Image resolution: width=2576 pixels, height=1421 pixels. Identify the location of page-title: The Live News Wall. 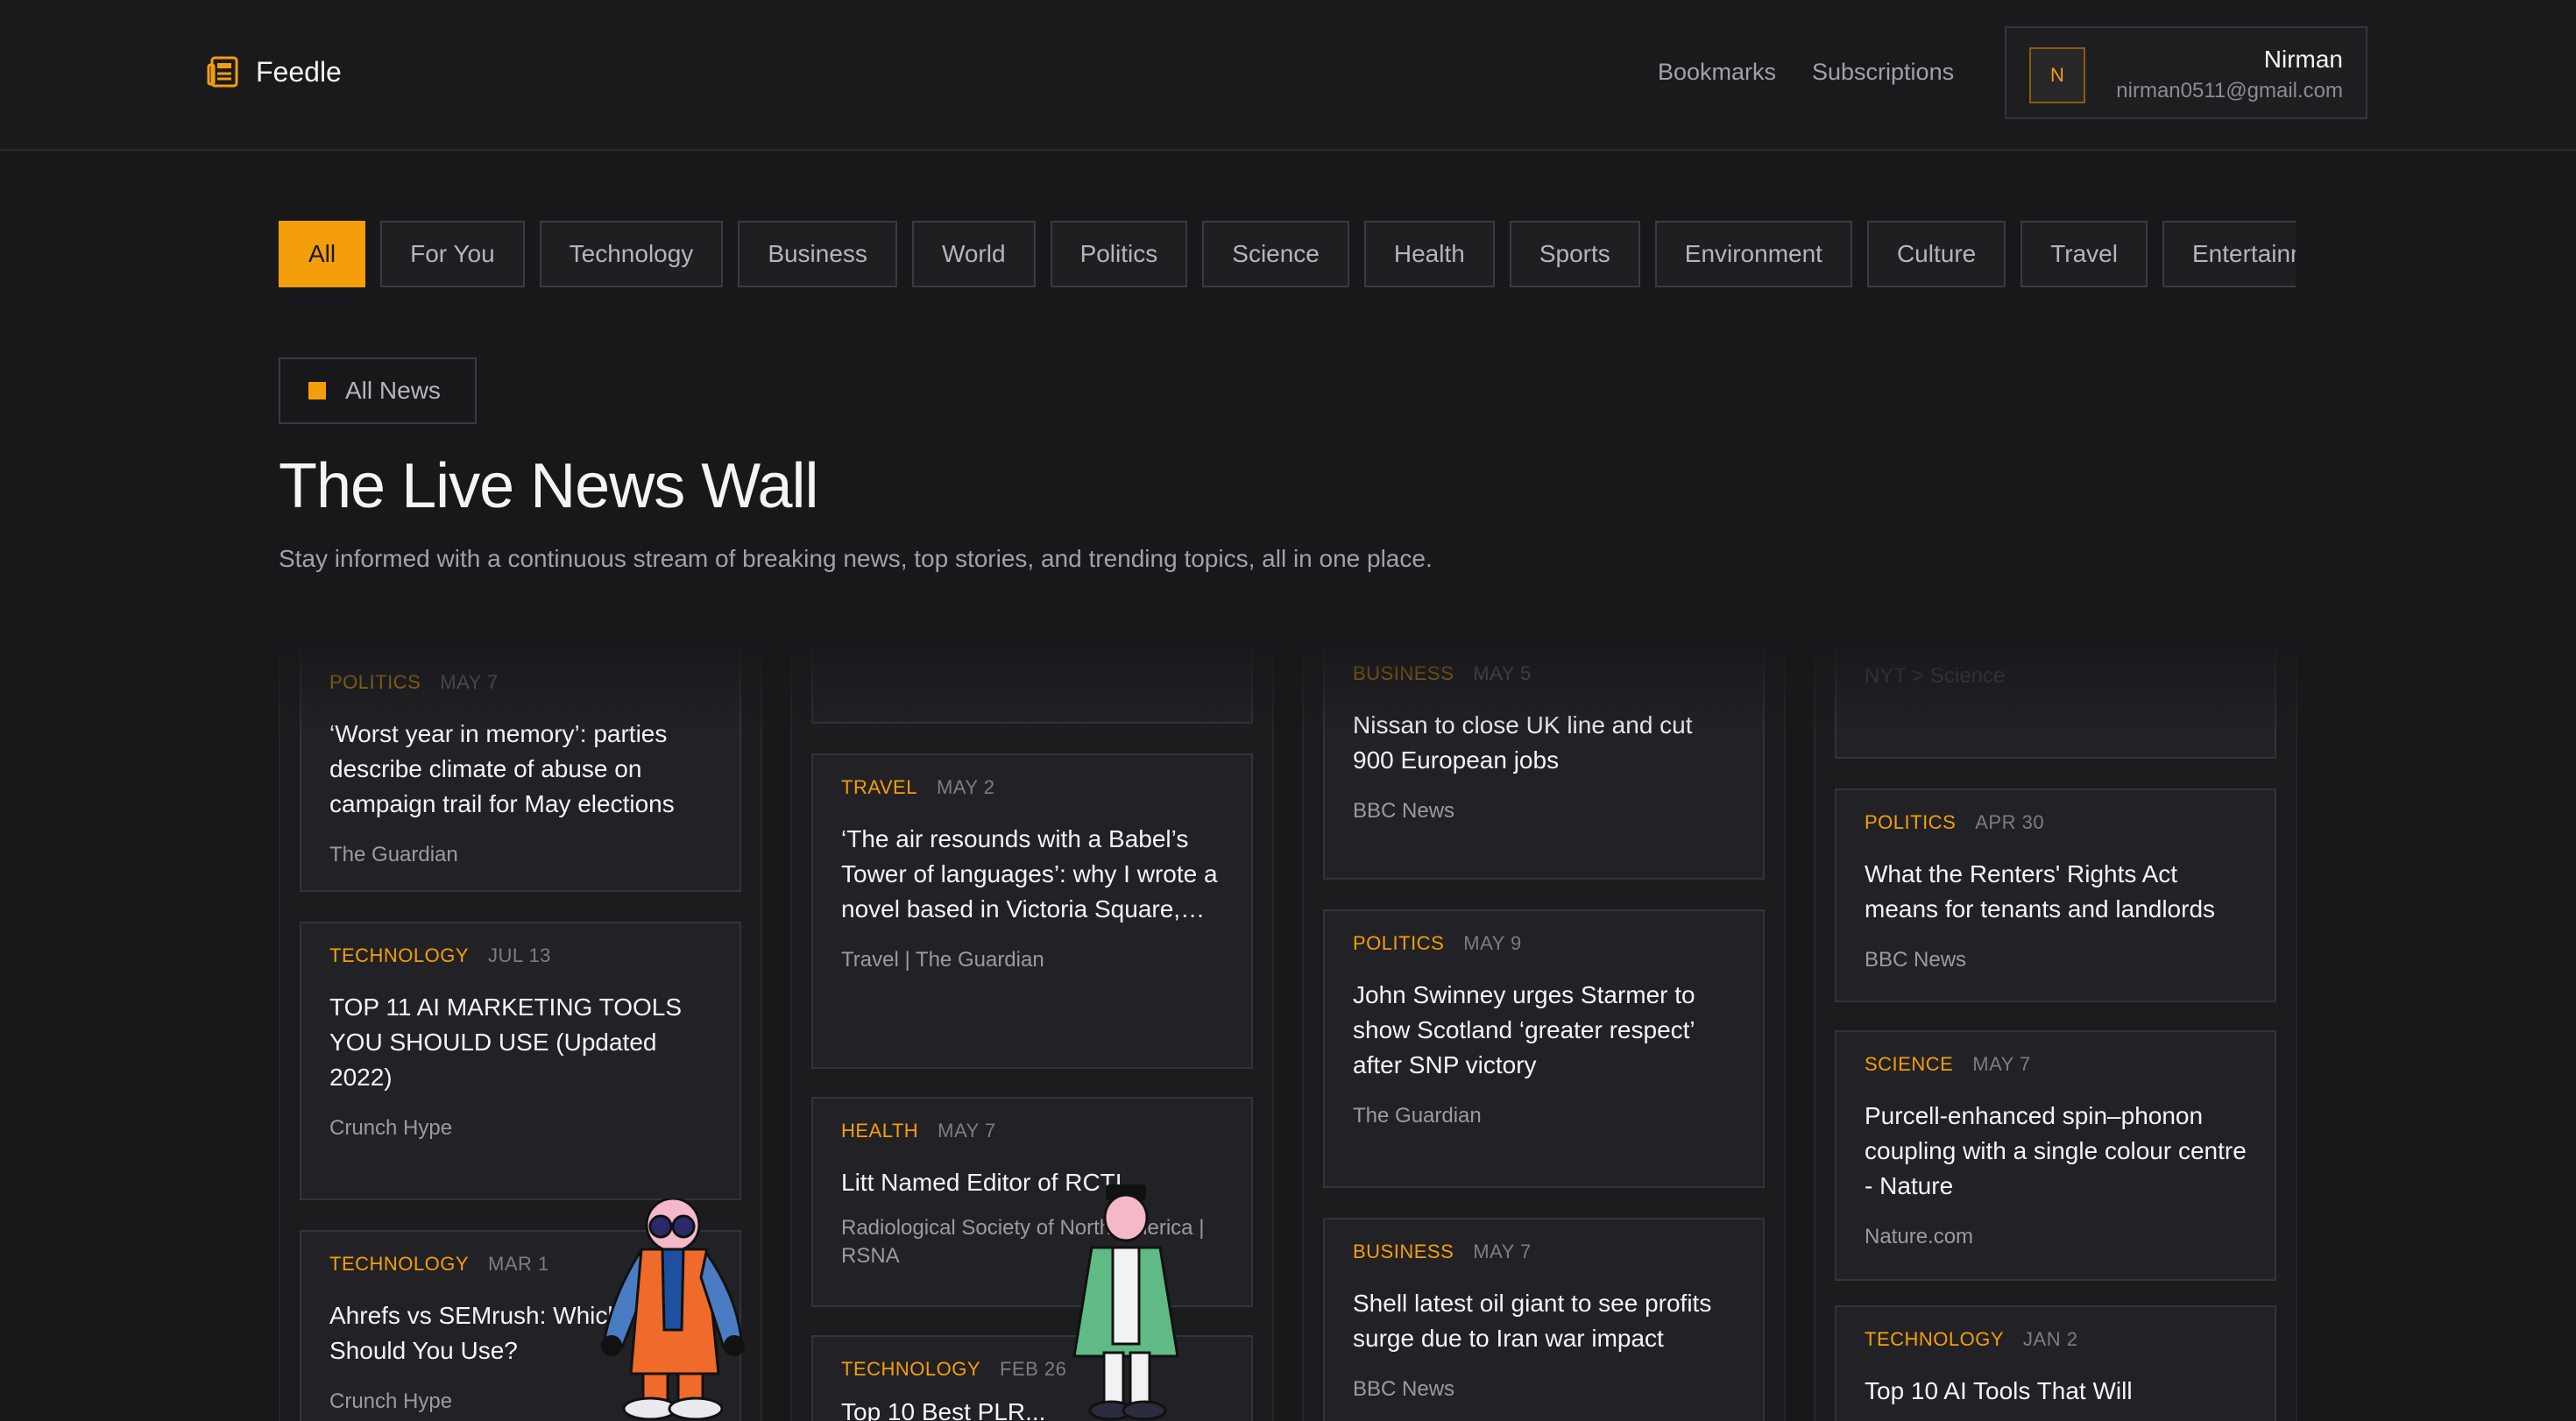
(549, 486).